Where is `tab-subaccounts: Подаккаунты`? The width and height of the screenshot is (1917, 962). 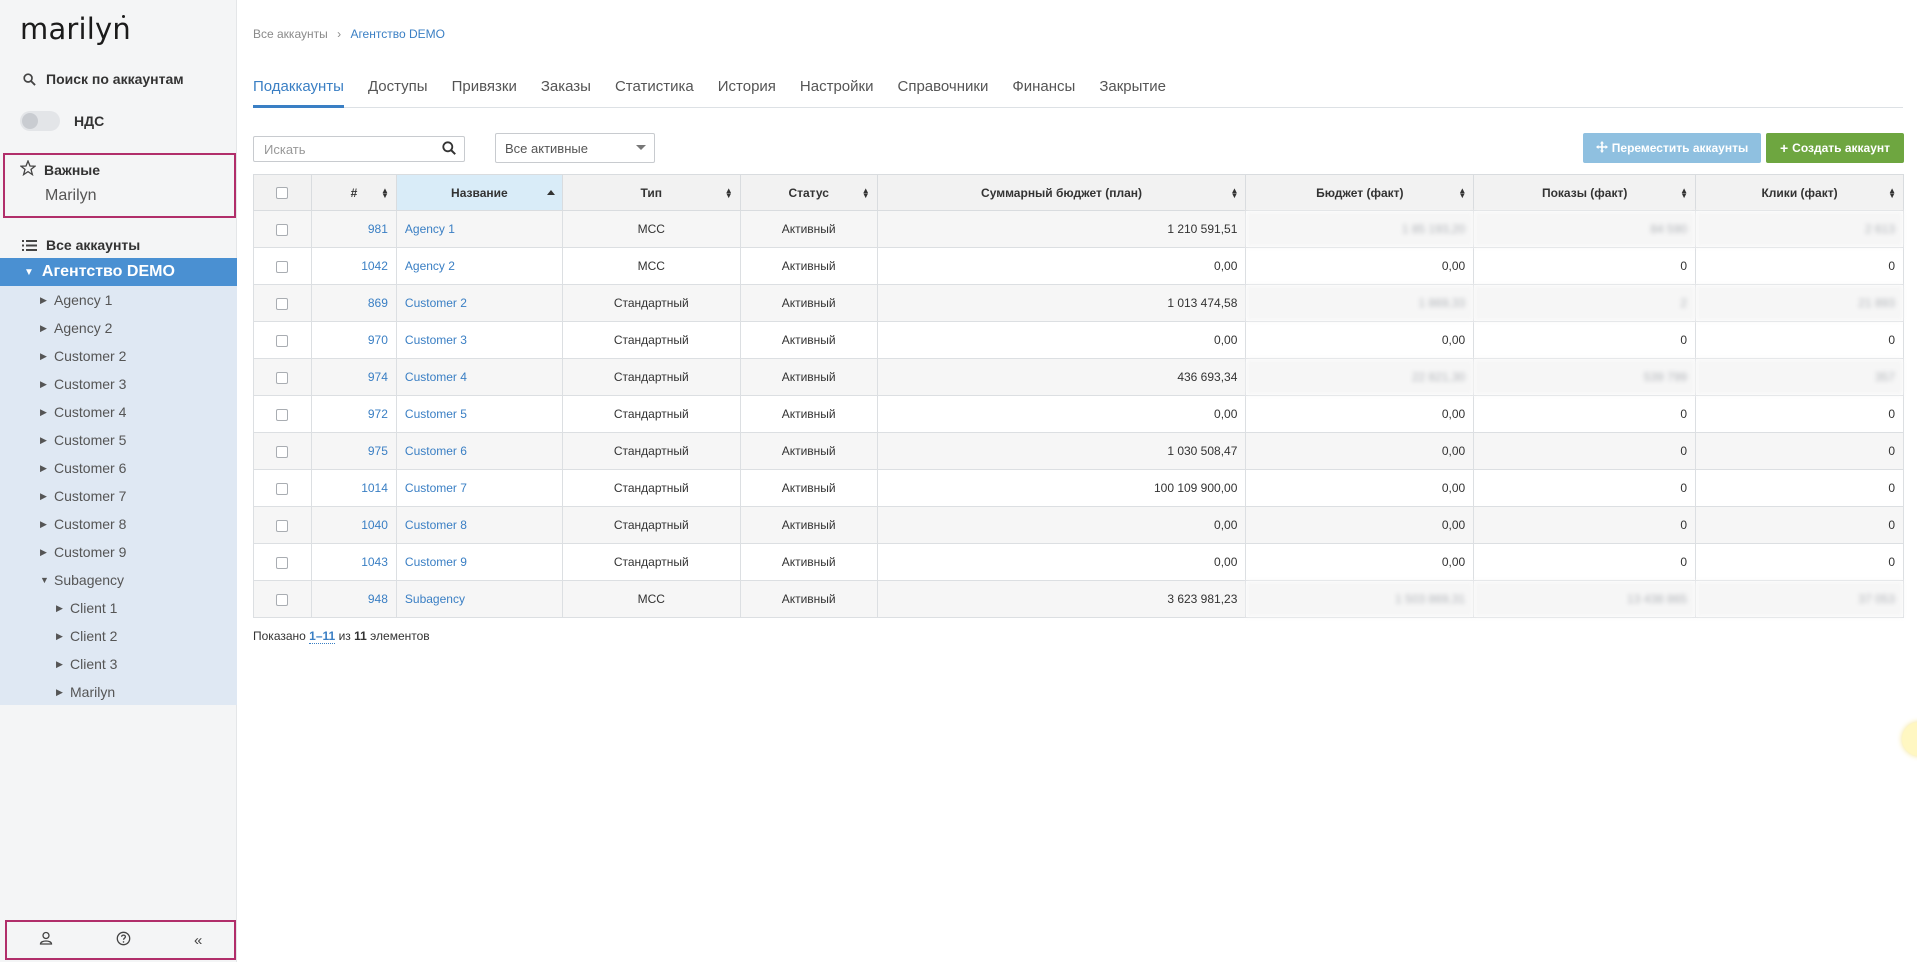
tab-subaccounts: Подаккаунты is located at coordinates (298, 92).